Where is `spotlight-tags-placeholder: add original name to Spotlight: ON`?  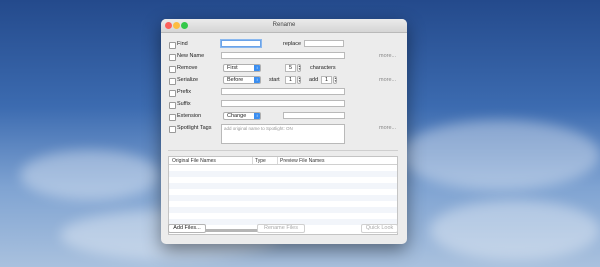 spotlight-tags-placeholder: add original name to Spotlight: ON is located at coordinates (258, 128).